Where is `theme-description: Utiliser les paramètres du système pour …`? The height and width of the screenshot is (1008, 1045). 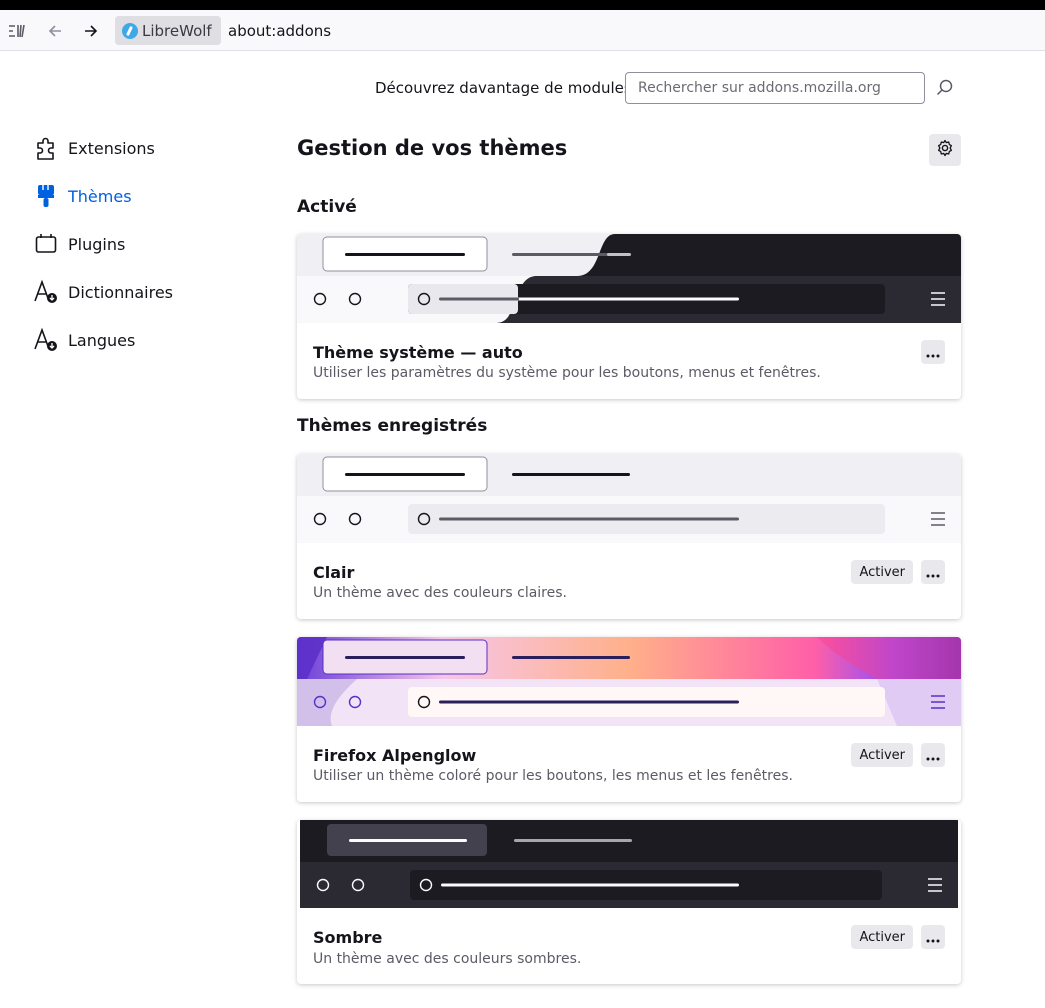 theme-description: Utiliser les paramètres du système pour … is located at coordinates (567, 373).